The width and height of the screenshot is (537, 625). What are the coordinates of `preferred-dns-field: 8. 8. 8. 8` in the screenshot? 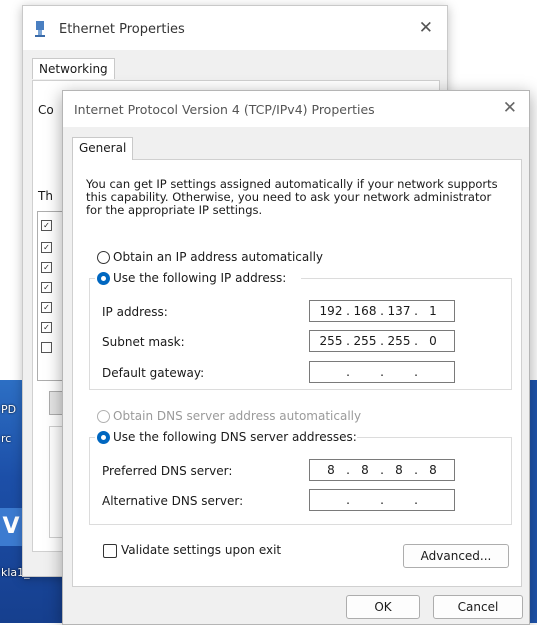 It's located at (382, 470).